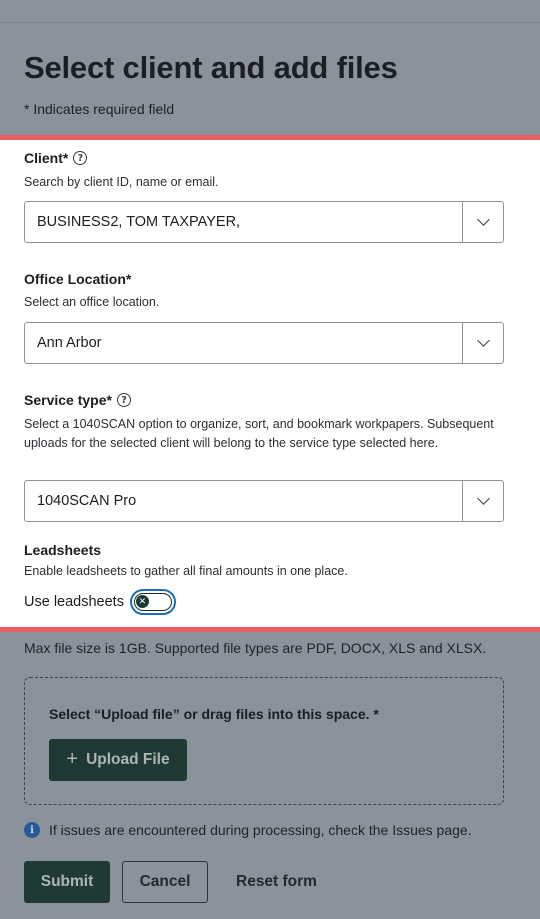  I want to click on service-type-label: Service type* ?, so click(77, 400).